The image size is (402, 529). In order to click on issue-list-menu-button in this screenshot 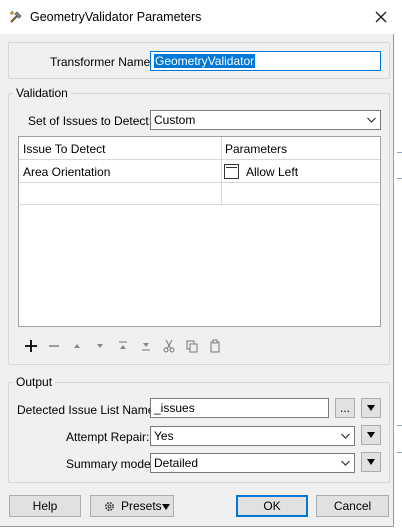, I will do `click(371, 408)`.